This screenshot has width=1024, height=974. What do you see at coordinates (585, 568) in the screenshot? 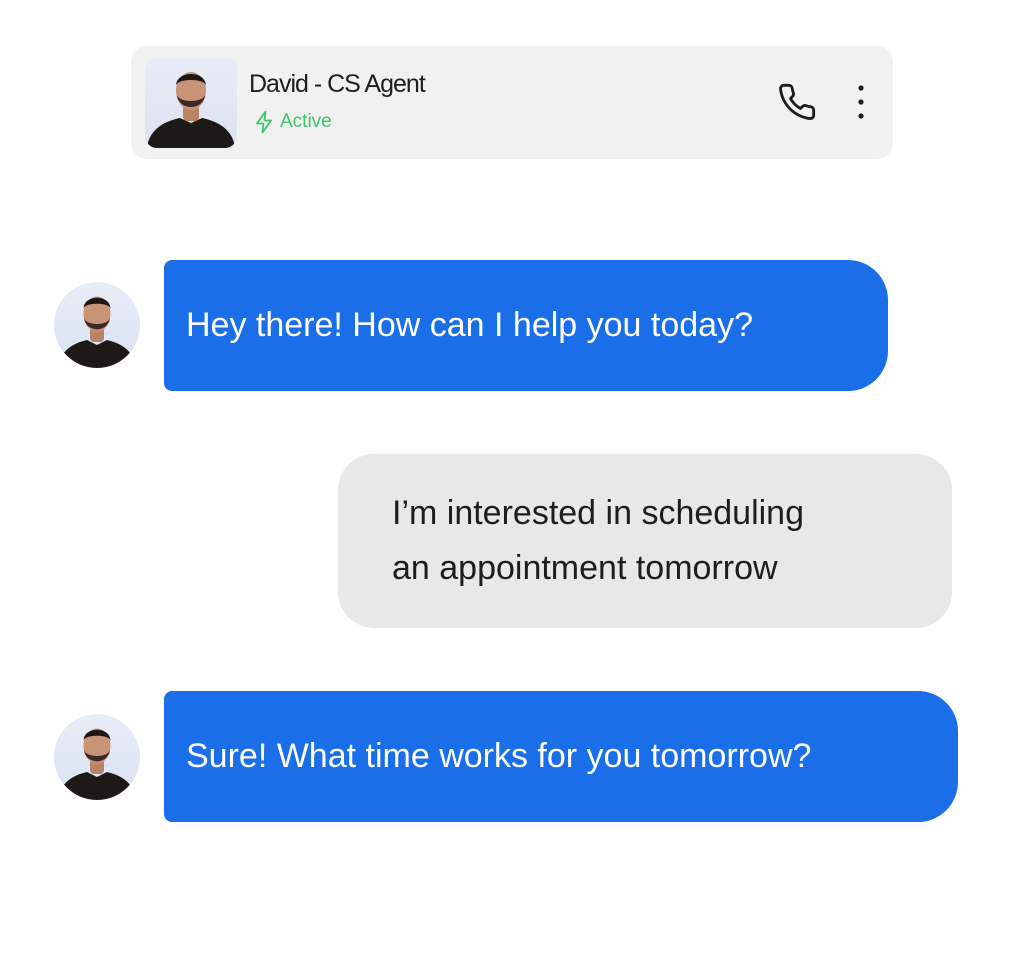
I see `message-line: an appointment tomorrow` at bounding box center [585, 568].